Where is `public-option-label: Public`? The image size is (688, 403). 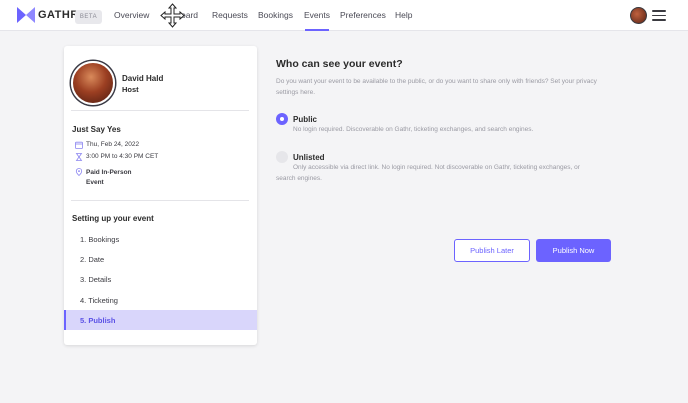
public-option-label: Public is located at coordinates (305, 119).